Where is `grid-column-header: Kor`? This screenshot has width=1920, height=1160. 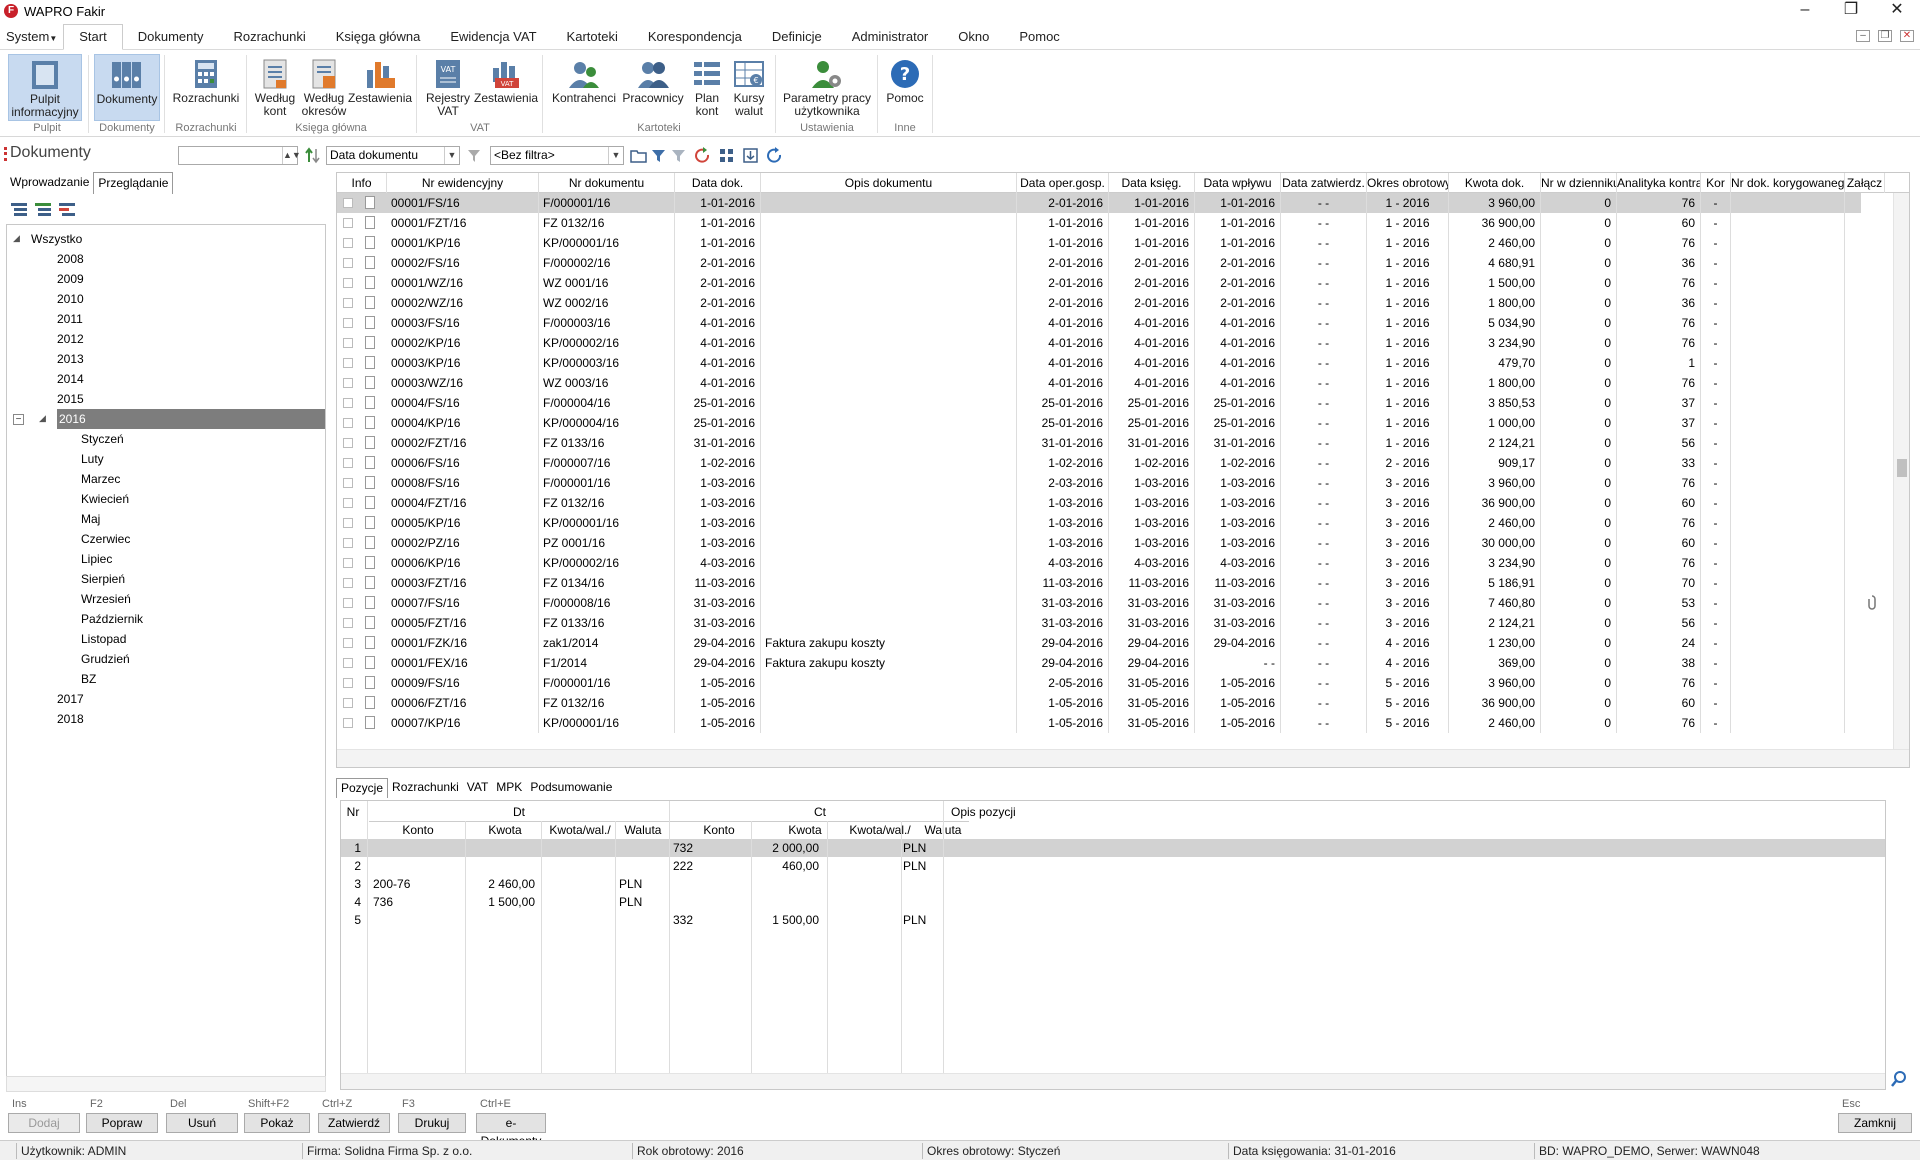 grid-column-header: Kor is located at coordinates (1716, 183).